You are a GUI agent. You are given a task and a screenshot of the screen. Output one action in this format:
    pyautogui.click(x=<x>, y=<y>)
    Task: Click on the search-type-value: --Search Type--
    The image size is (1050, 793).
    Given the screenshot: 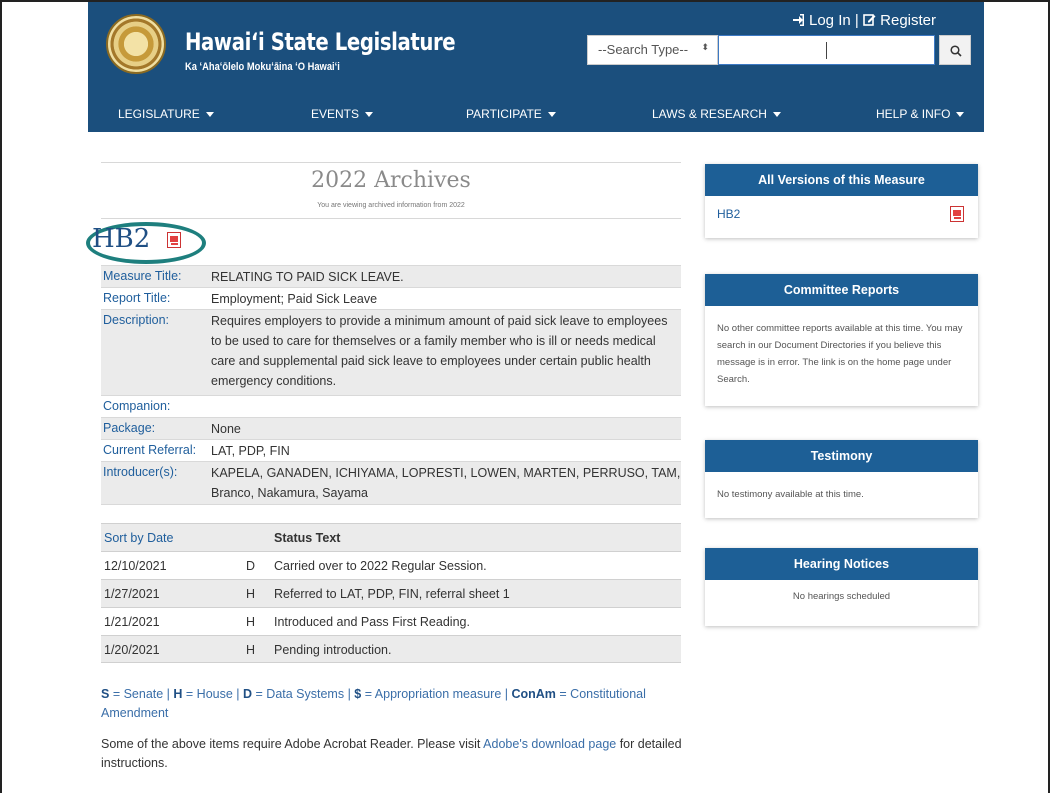 What is the action you would take?
    pyautogui.click(x=643, y=49)
    